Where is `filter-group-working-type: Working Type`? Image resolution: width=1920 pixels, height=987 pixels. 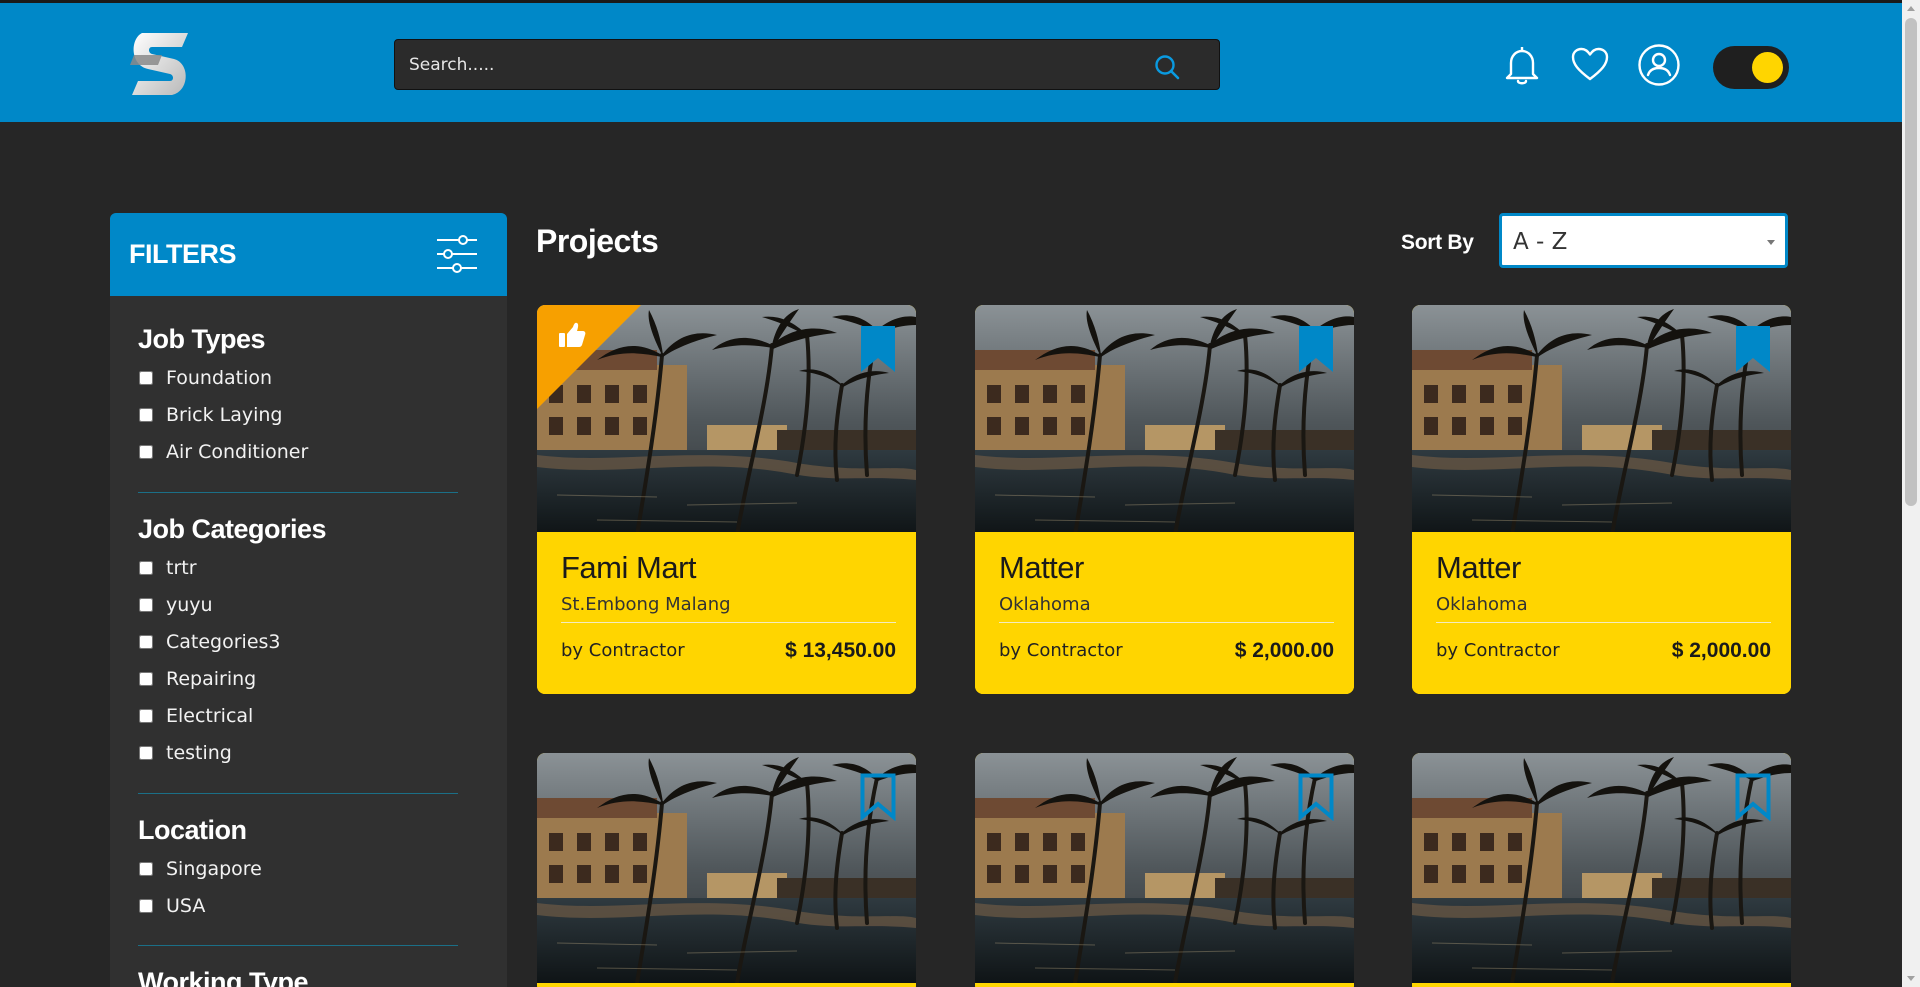
filter-group-working-type: Working Type is located at coordinates (298, 977).